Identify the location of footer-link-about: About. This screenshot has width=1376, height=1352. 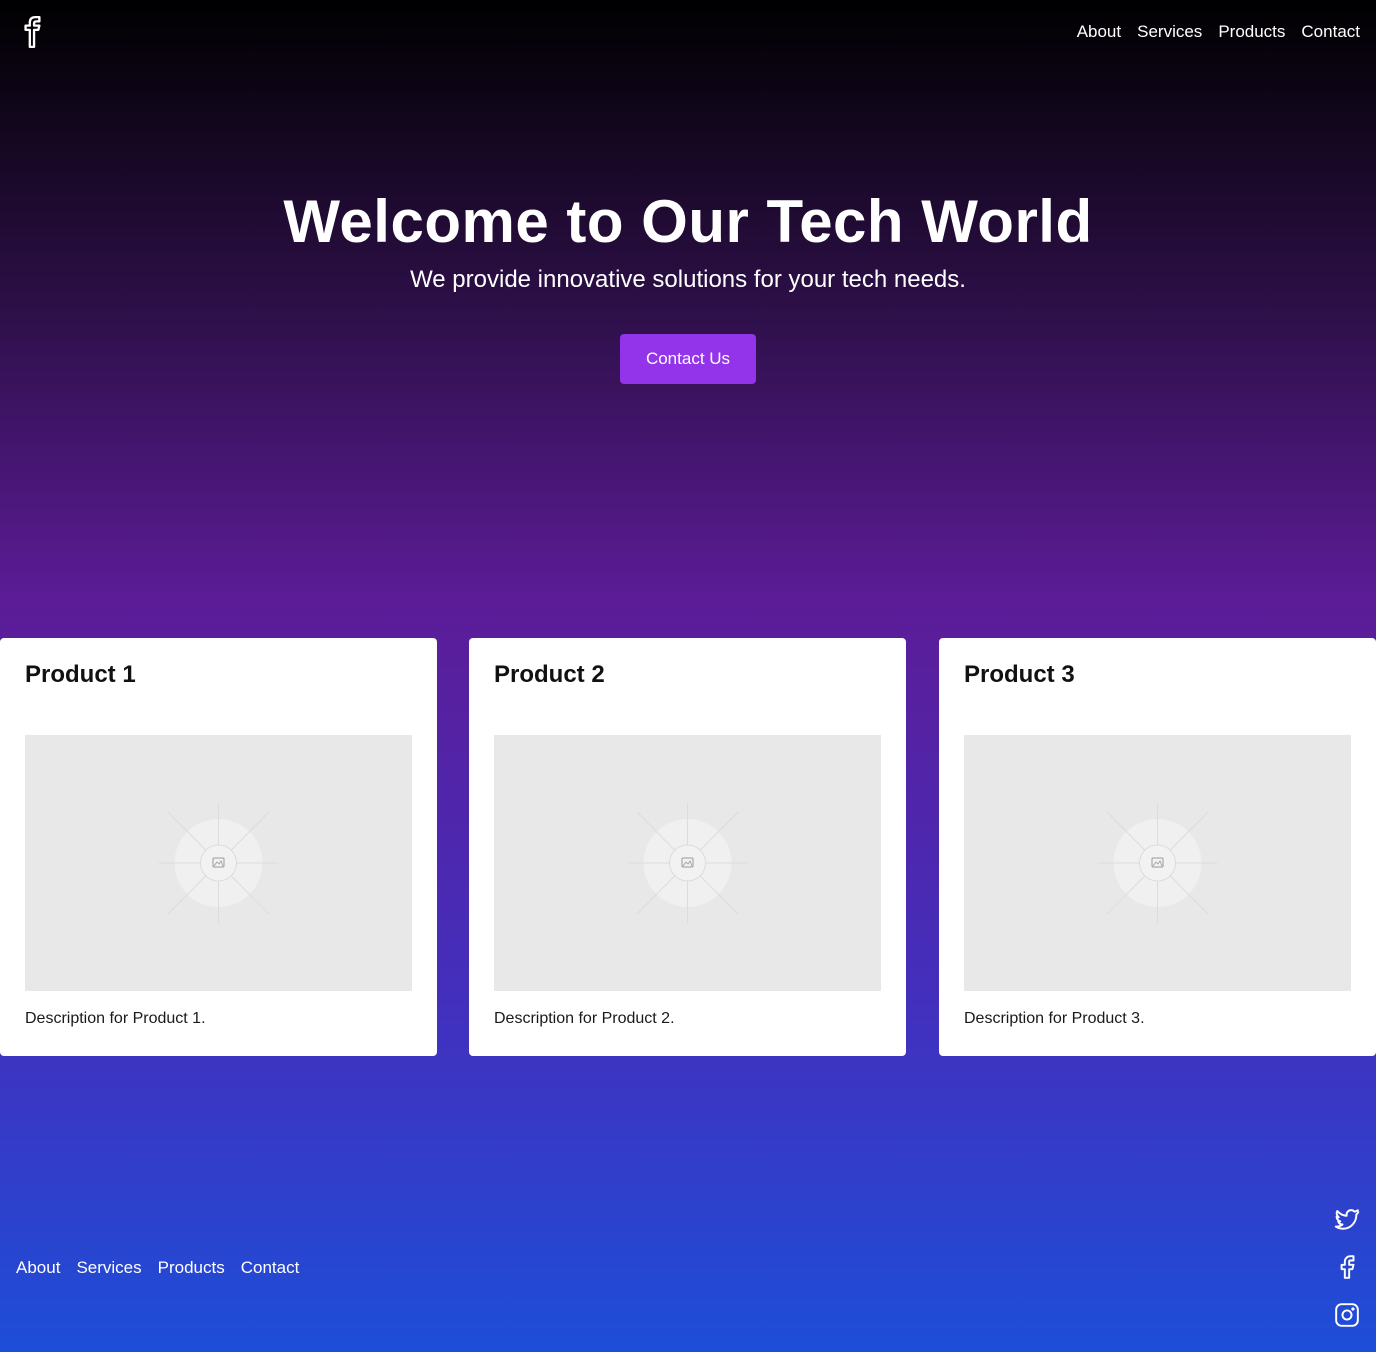
(38, 1268).